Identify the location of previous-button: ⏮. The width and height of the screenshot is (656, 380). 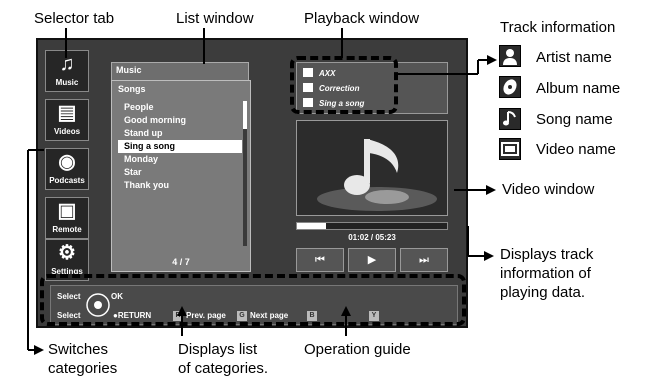
(320, 260).